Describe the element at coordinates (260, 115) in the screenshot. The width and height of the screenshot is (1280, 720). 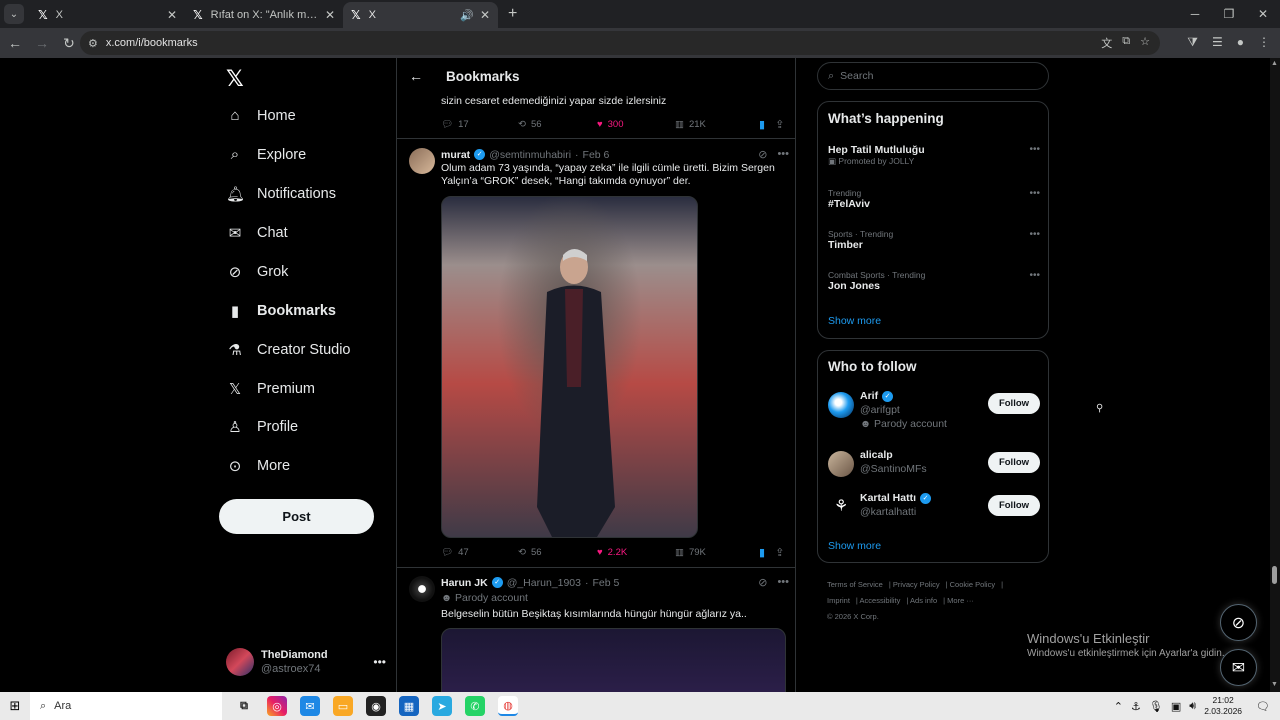
I see `nav-item-home: ⌂ Home` at that location.